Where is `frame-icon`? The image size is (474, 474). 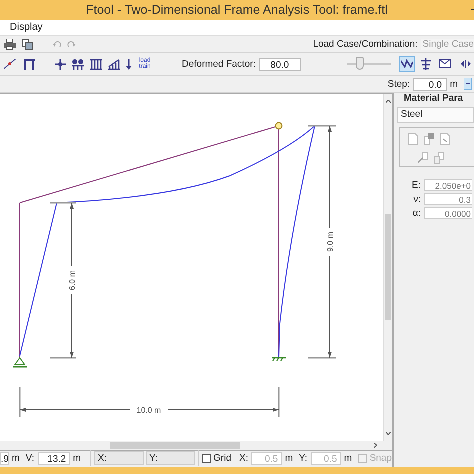
frame-icon is located at coordinates (29, 64).